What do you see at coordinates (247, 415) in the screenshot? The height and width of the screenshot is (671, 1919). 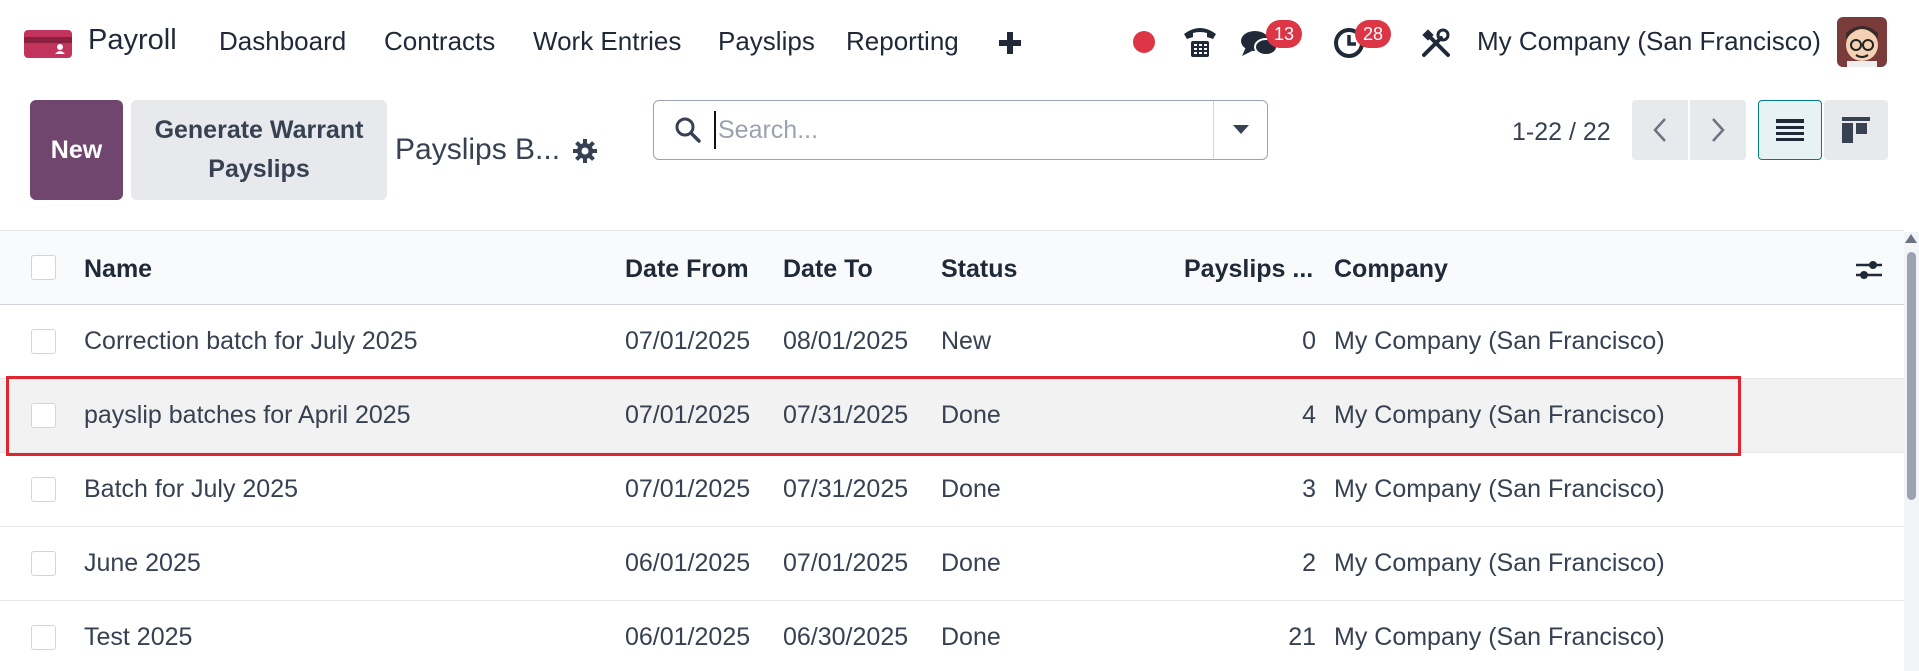 I see `cell-name: payslip batches for April 2025` at bounding box center [247, 415].